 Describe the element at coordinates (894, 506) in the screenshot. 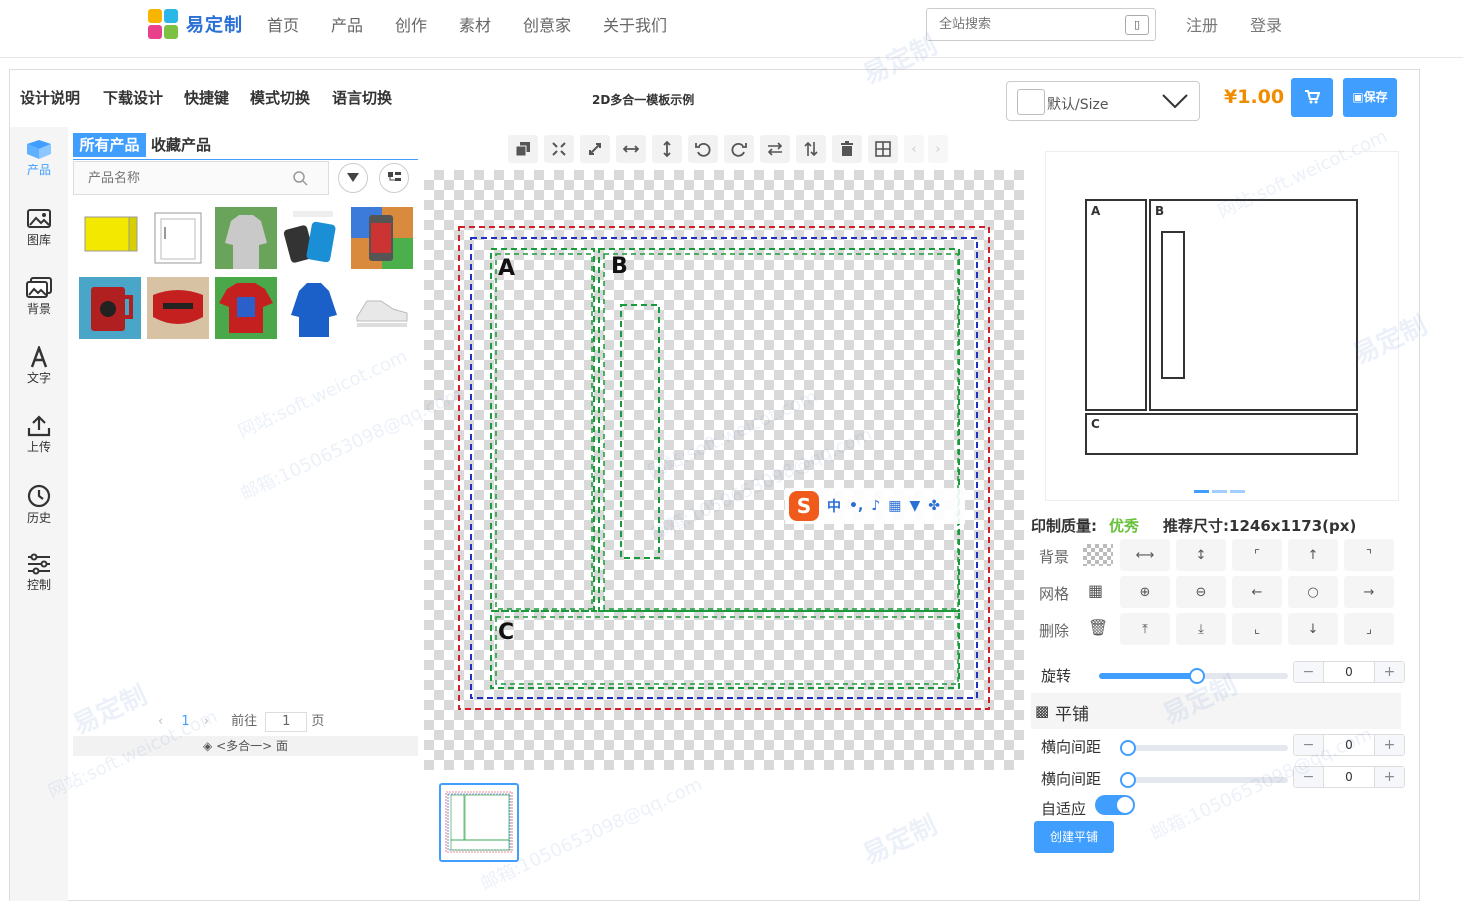

I see `keyboard-icon: ▦` at that location.